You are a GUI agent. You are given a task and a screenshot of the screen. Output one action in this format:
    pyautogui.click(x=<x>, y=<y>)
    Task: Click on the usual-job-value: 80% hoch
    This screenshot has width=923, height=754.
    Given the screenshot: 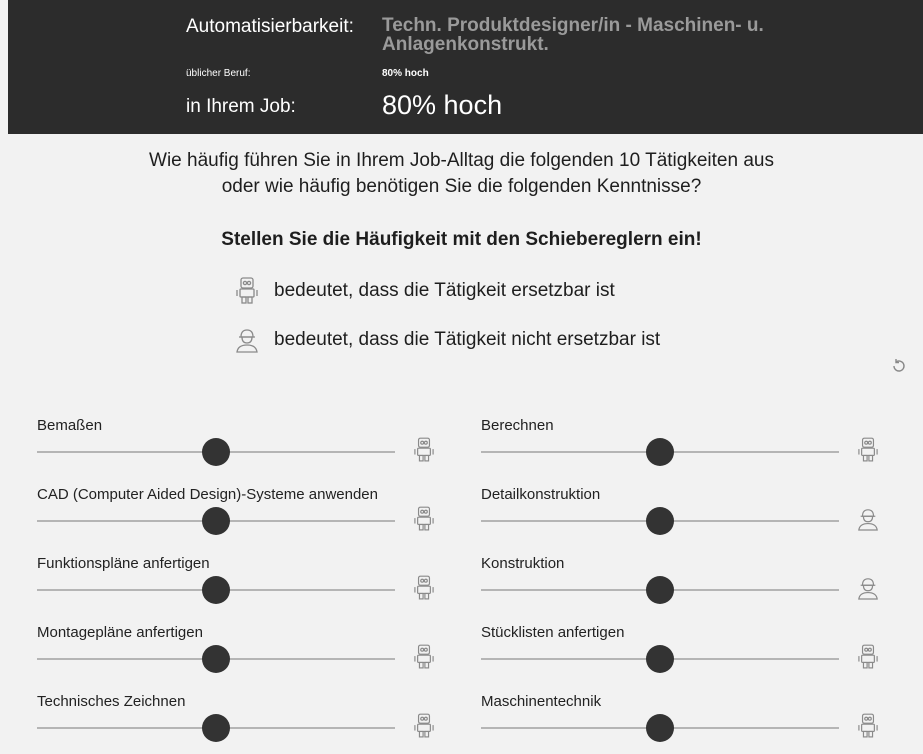 What is the action you would take?
    pyautogui.click(x=405, y=73)
    